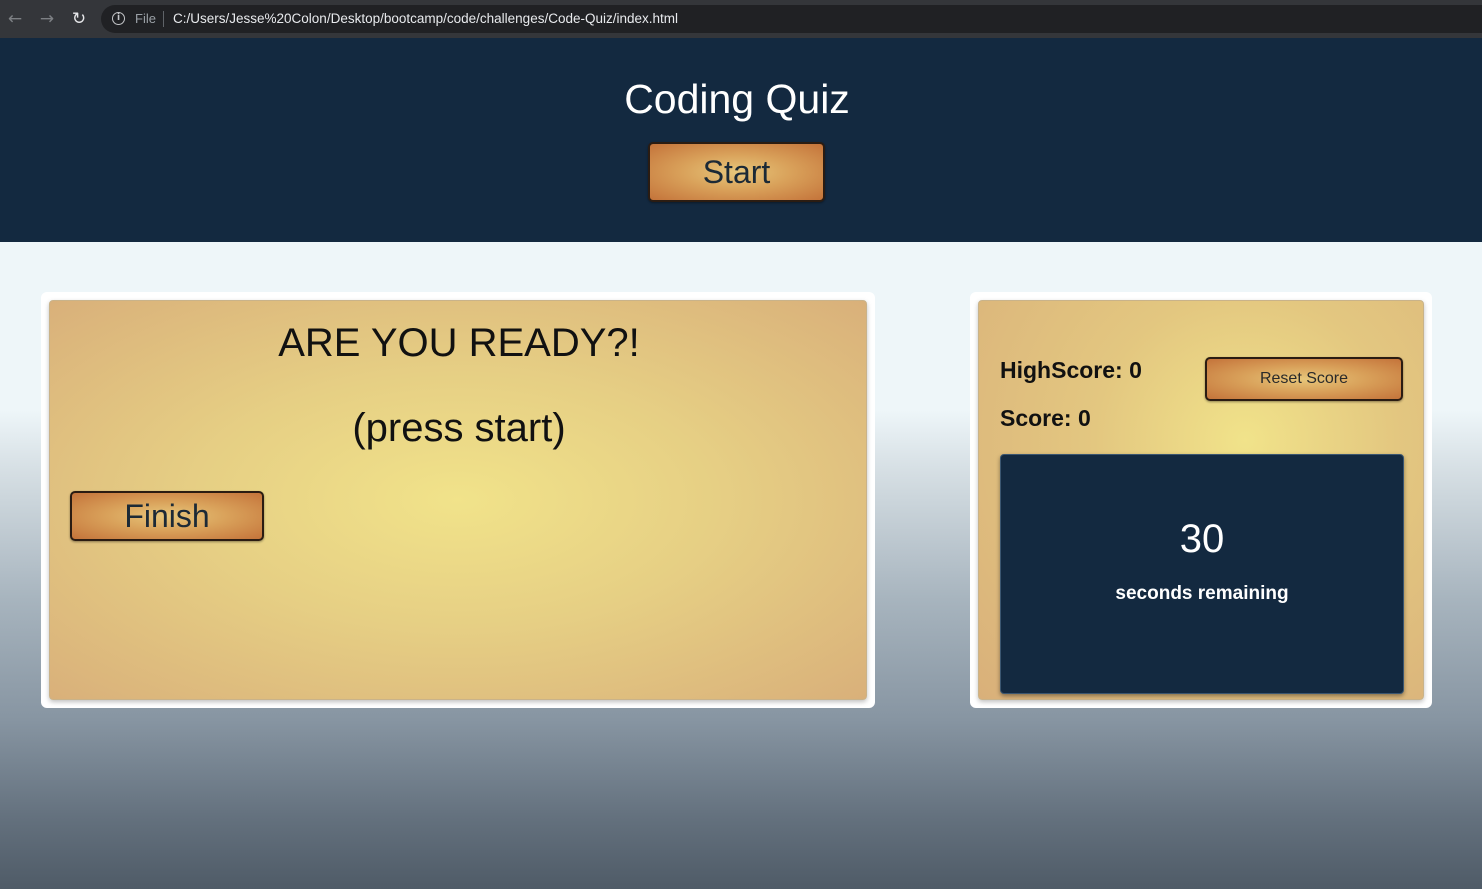  What do you see at coordinates (15, 19) in the screenshot?
I see `back-arrow-icon: ←` at bounding box center [15, 19].